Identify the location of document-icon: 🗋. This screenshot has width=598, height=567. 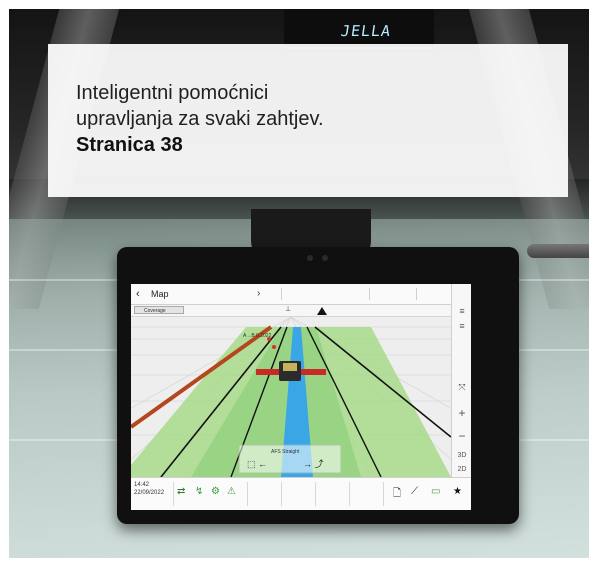
(397, 494).